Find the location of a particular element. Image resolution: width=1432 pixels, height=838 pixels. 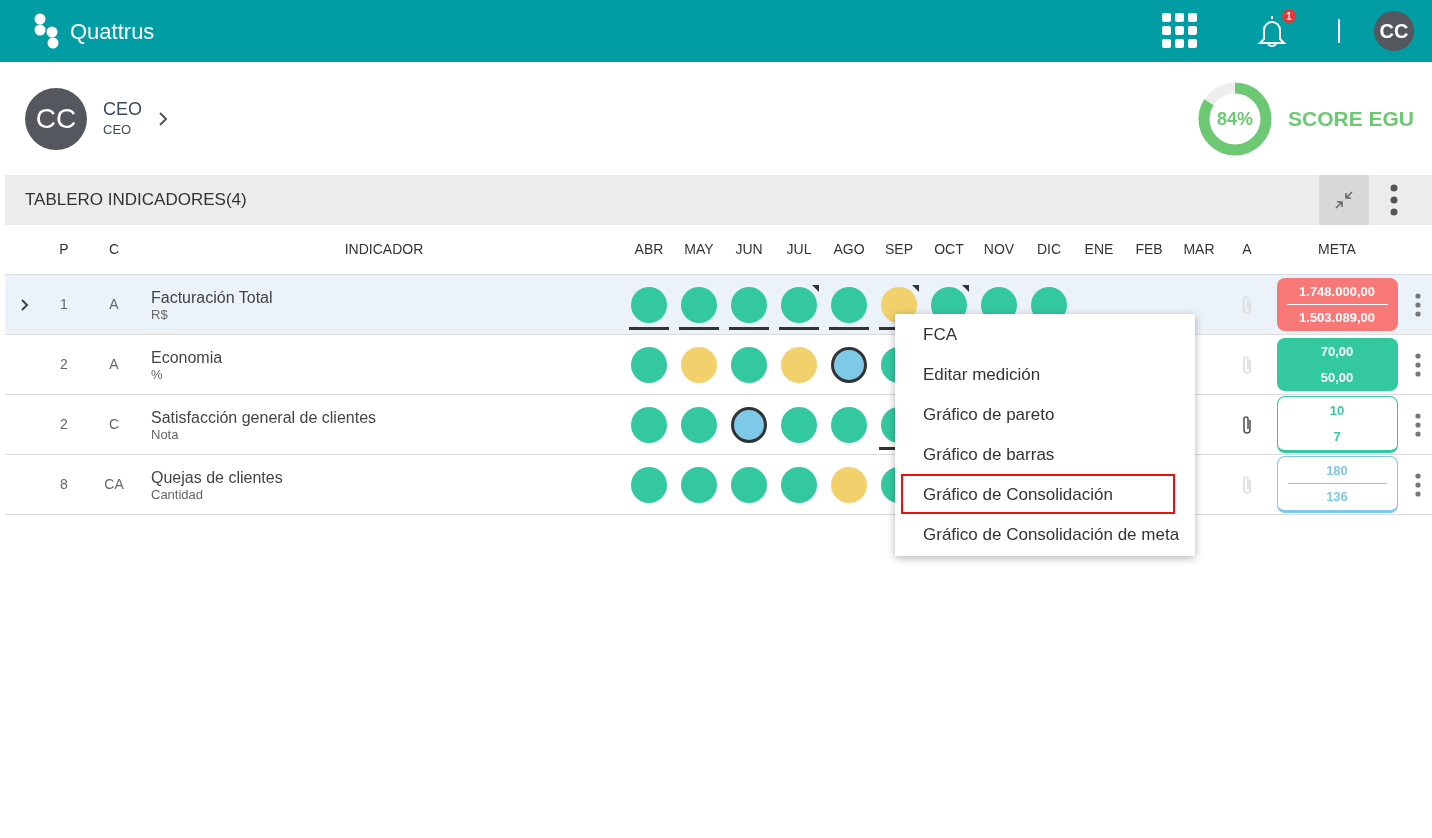

column-header: JUN is located at coordinates (749, 249).